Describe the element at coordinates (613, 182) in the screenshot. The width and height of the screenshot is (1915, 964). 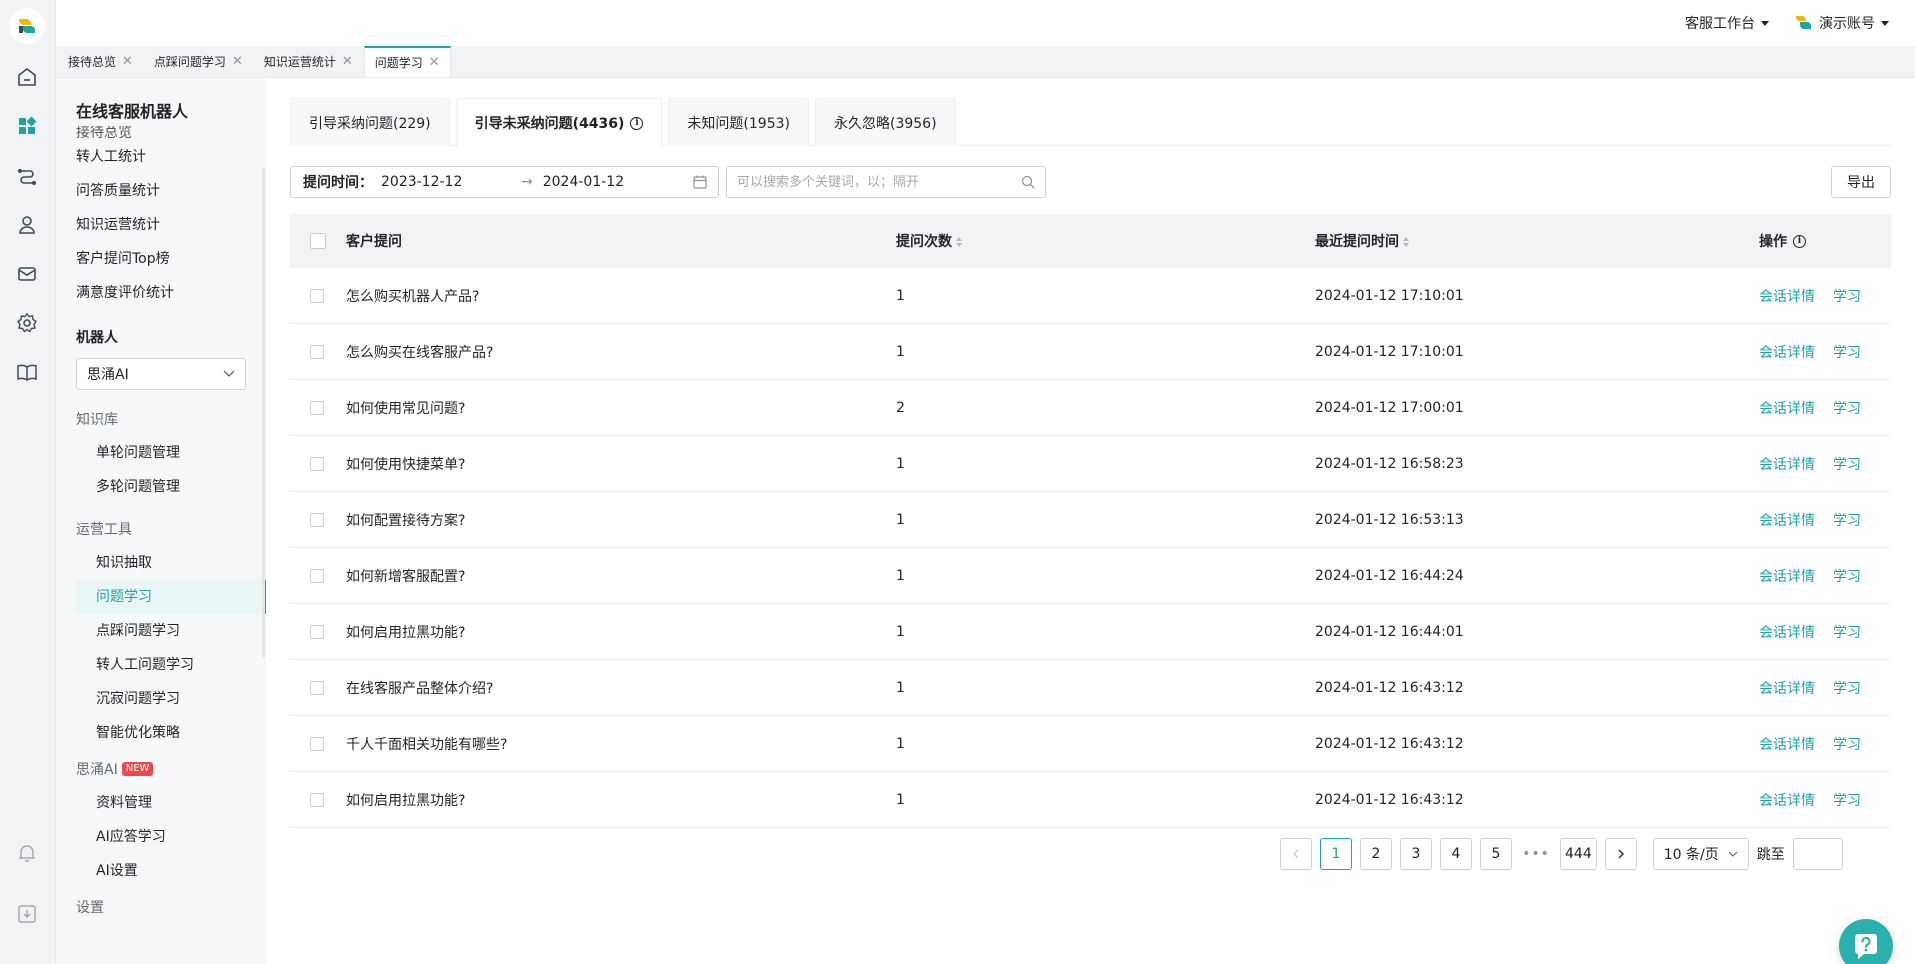
I see `end-date-input: 2024-01-12` at that location.